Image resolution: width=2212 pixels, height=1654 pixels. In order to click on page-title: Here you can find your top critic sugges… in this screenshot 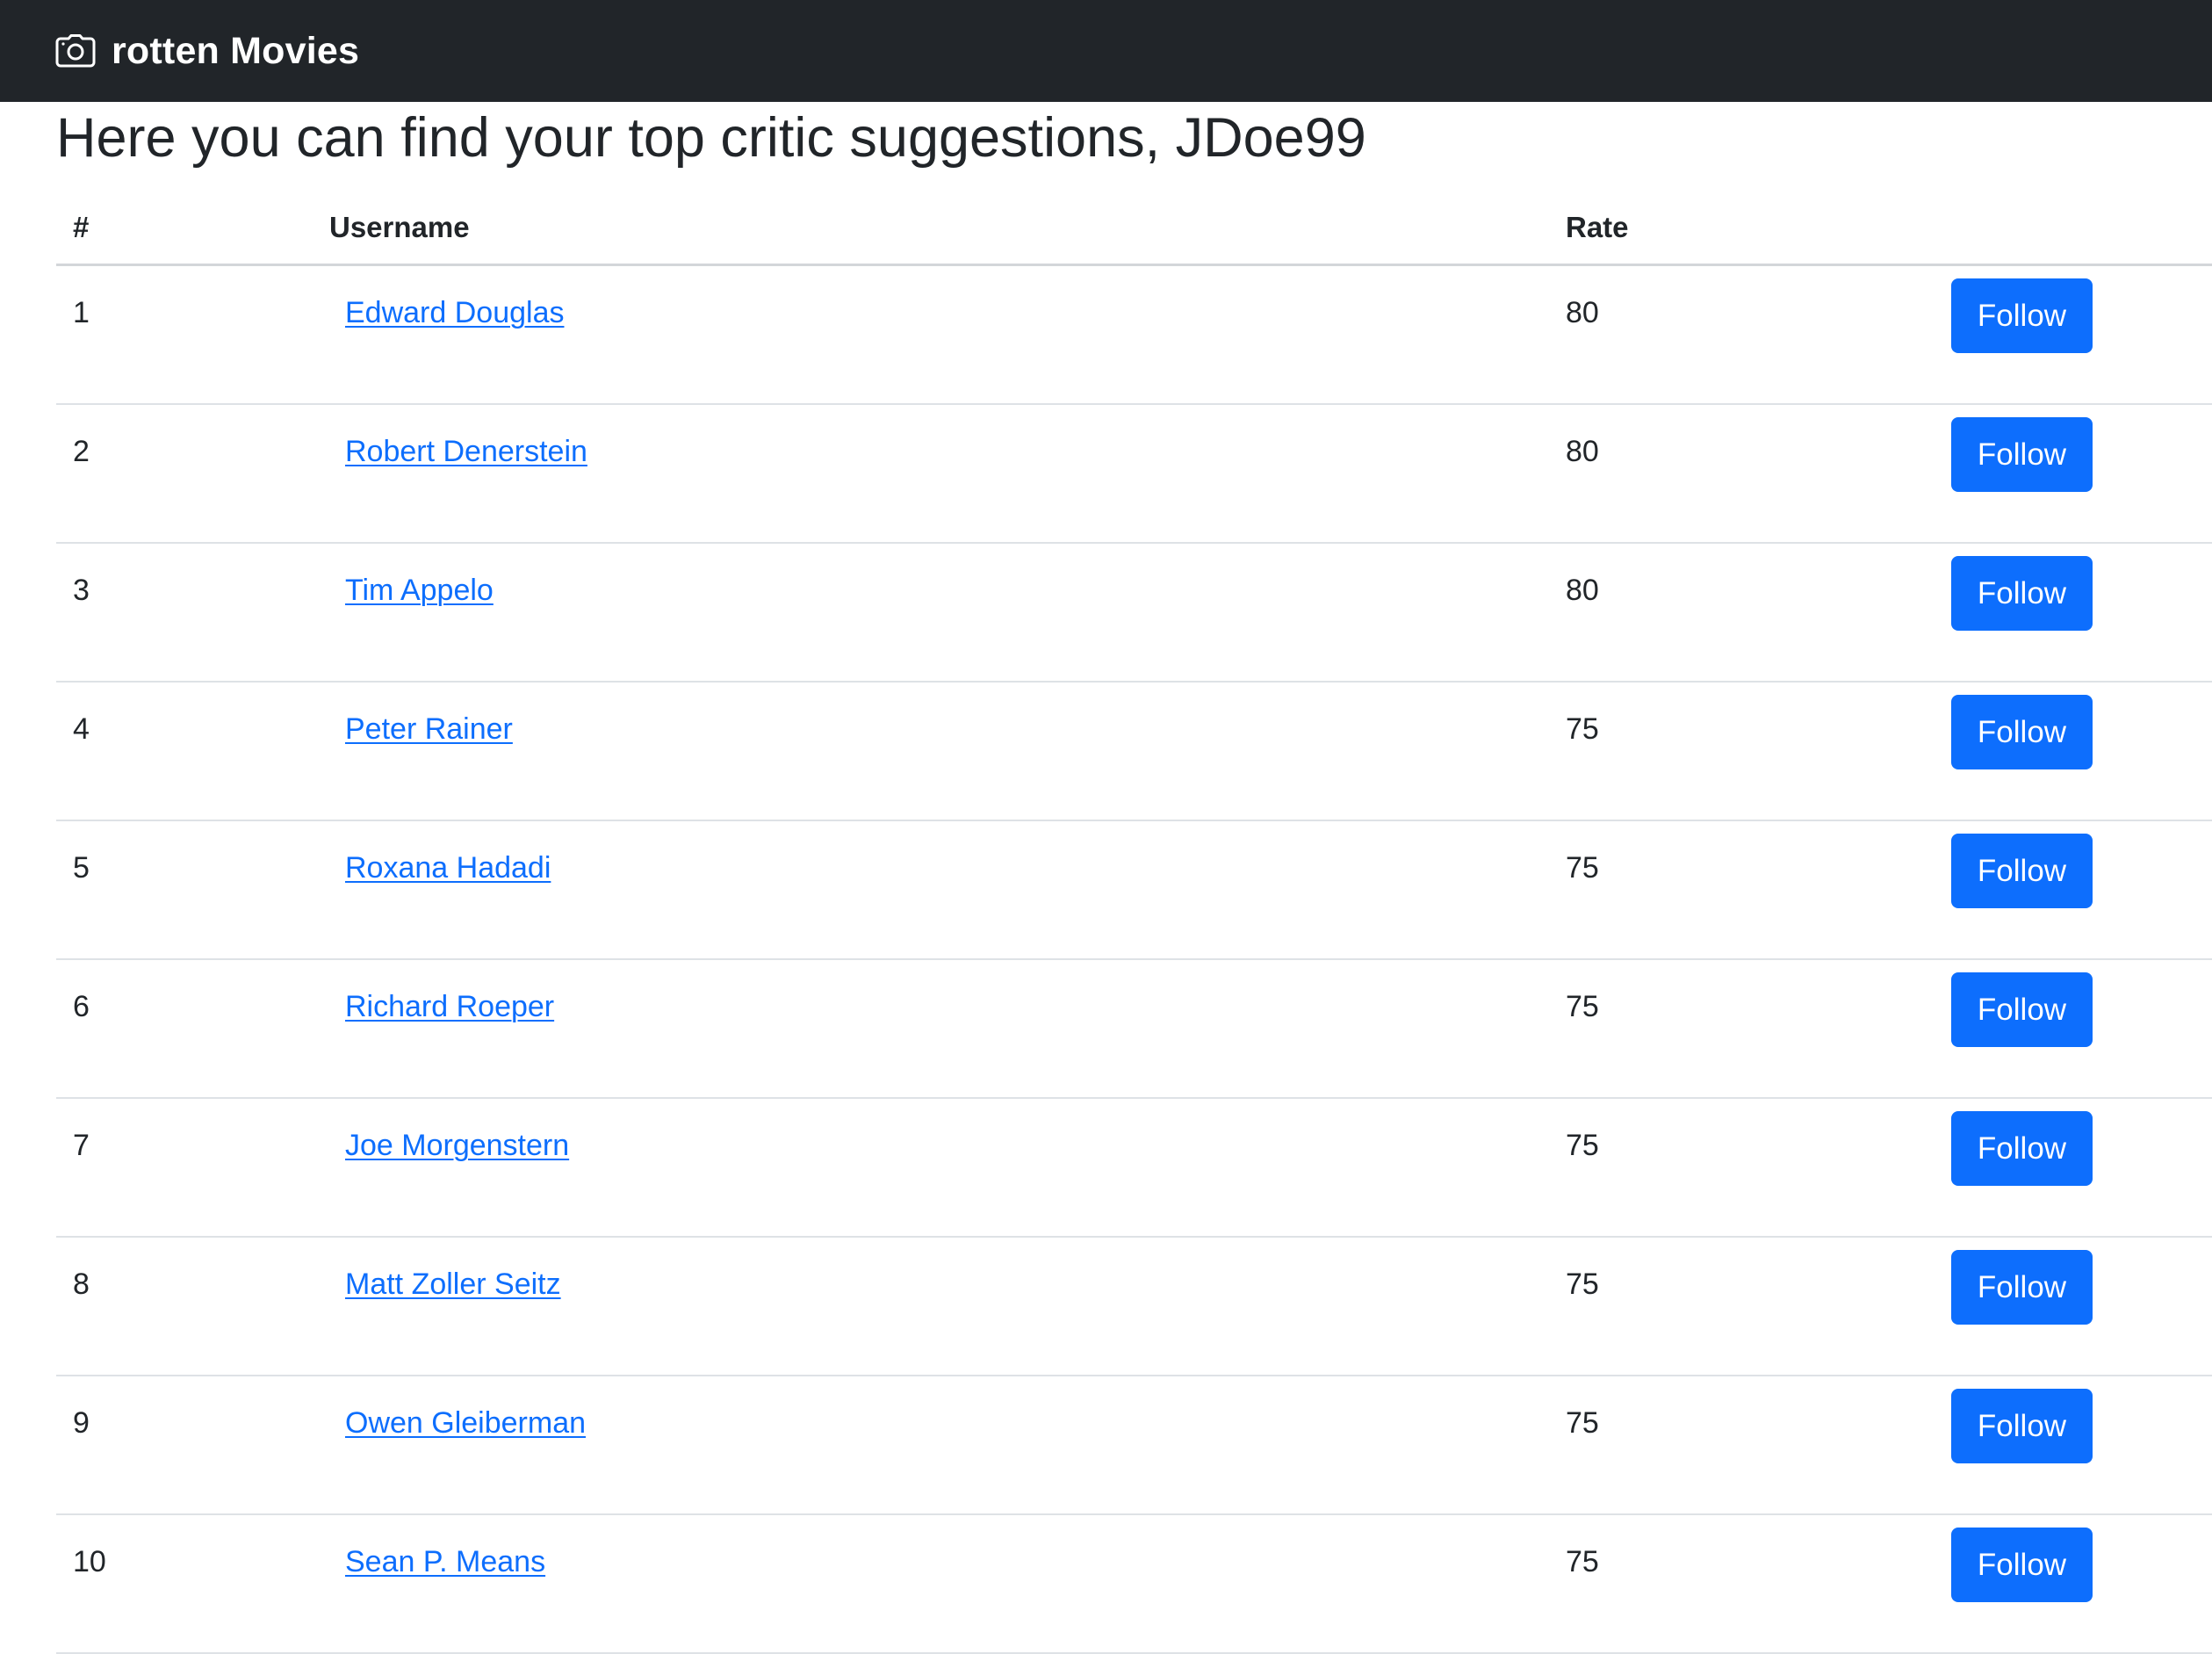, I will do `click(711, 138)`.